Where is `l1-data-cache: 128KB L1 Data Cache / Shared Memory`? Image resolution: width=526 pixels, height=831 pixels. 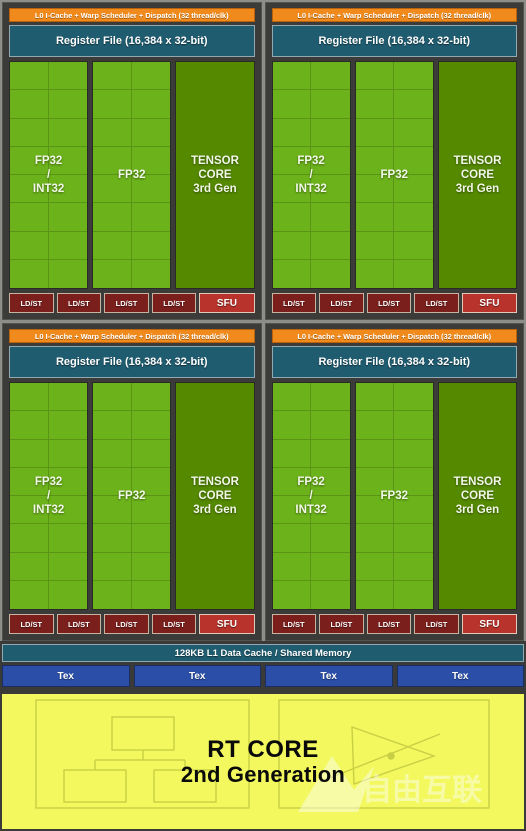 l1-data-cache: 128KB L1 Data Cache / Shared Memory is located at coordinates (263, 653).